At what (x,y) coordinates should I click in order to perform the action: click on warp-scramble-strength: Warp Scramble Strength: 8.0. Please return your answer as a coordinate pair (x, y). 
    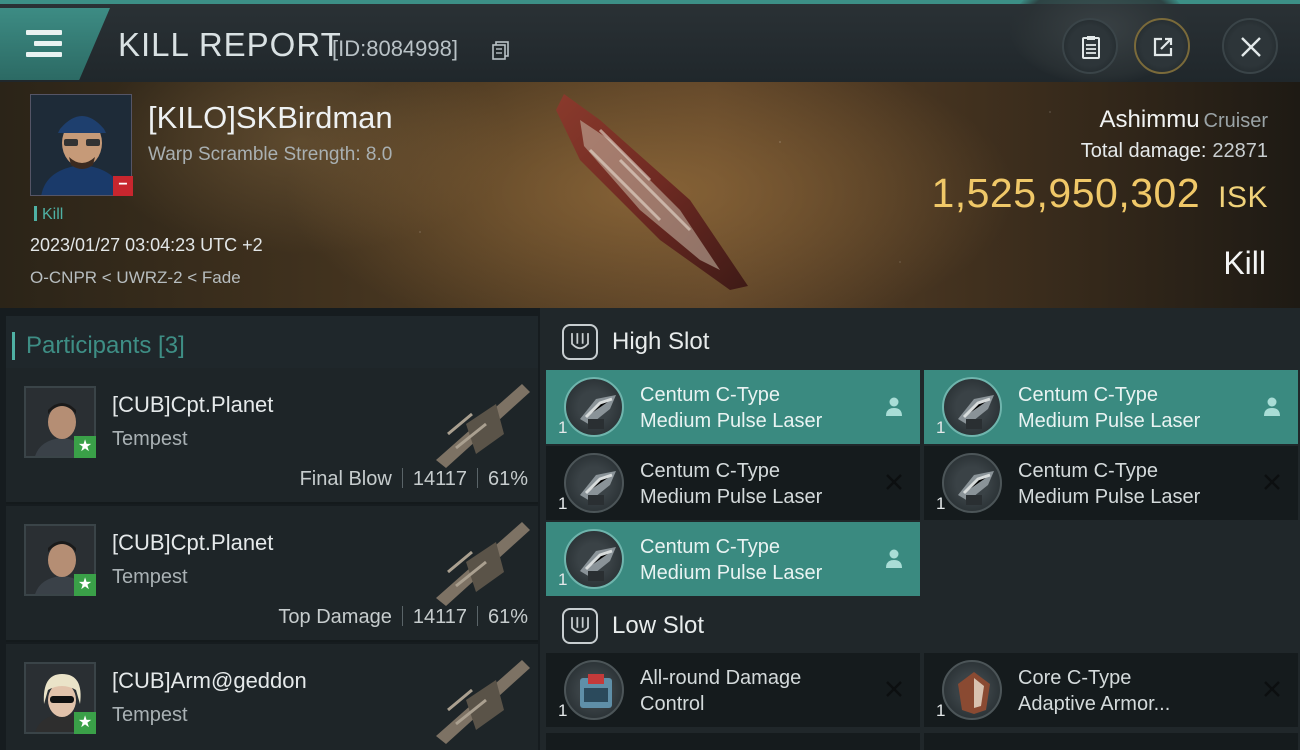
    Looking at the image, I should click on (270, 154).